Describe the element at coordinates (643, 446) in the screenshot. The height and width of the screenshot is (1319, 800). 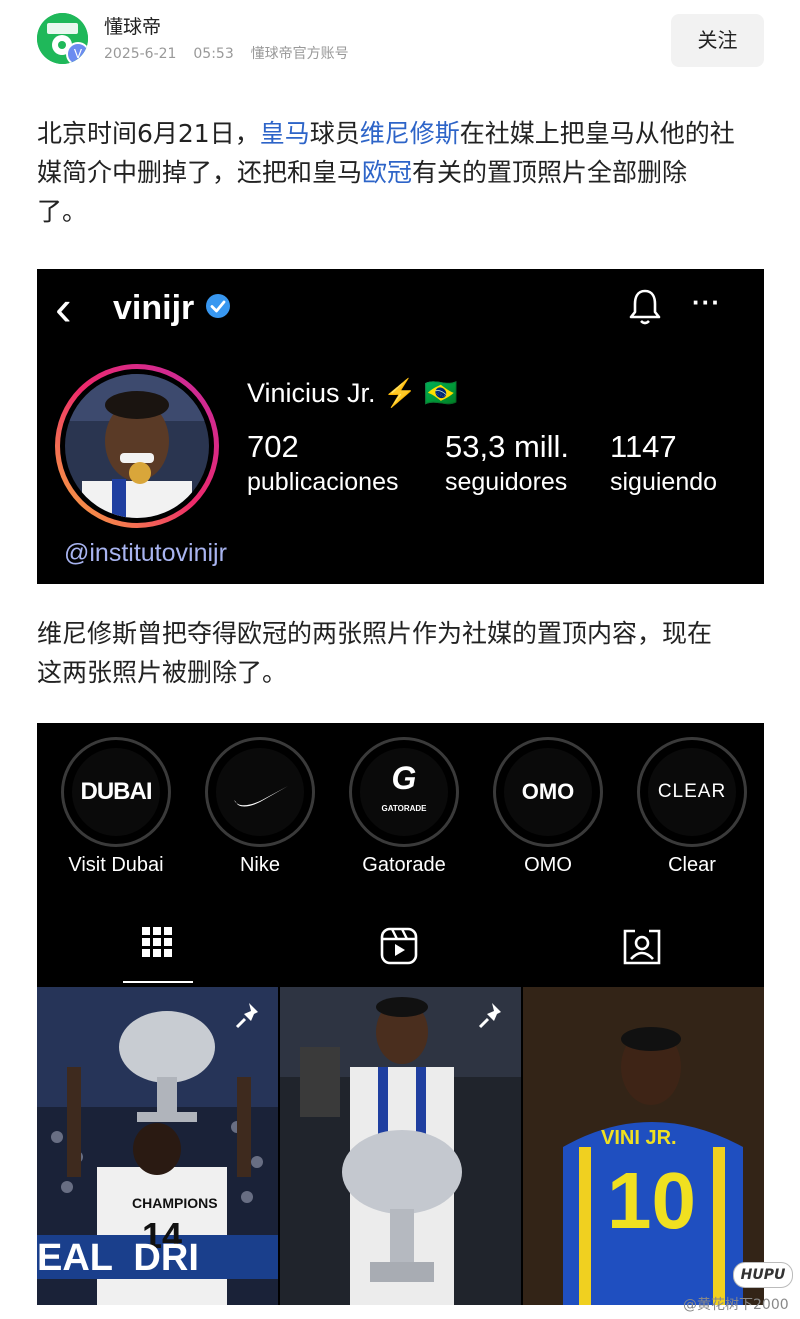
I see `following-count: 1147` at that location.